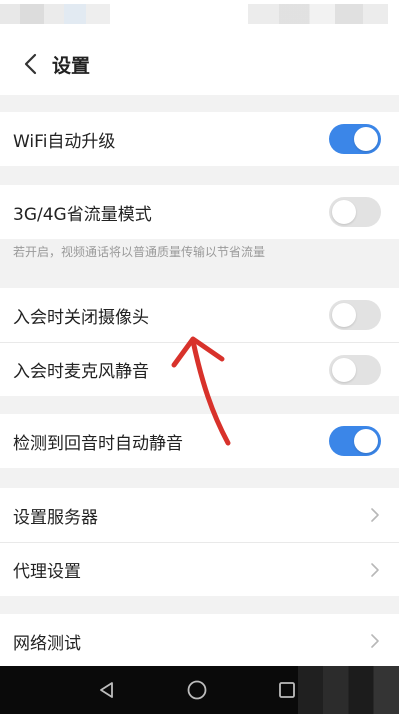 This screenshot has height=714, width=399. Describe the element at coordinates (199, 16) in the screenshot. I see `status-bar` at that location.